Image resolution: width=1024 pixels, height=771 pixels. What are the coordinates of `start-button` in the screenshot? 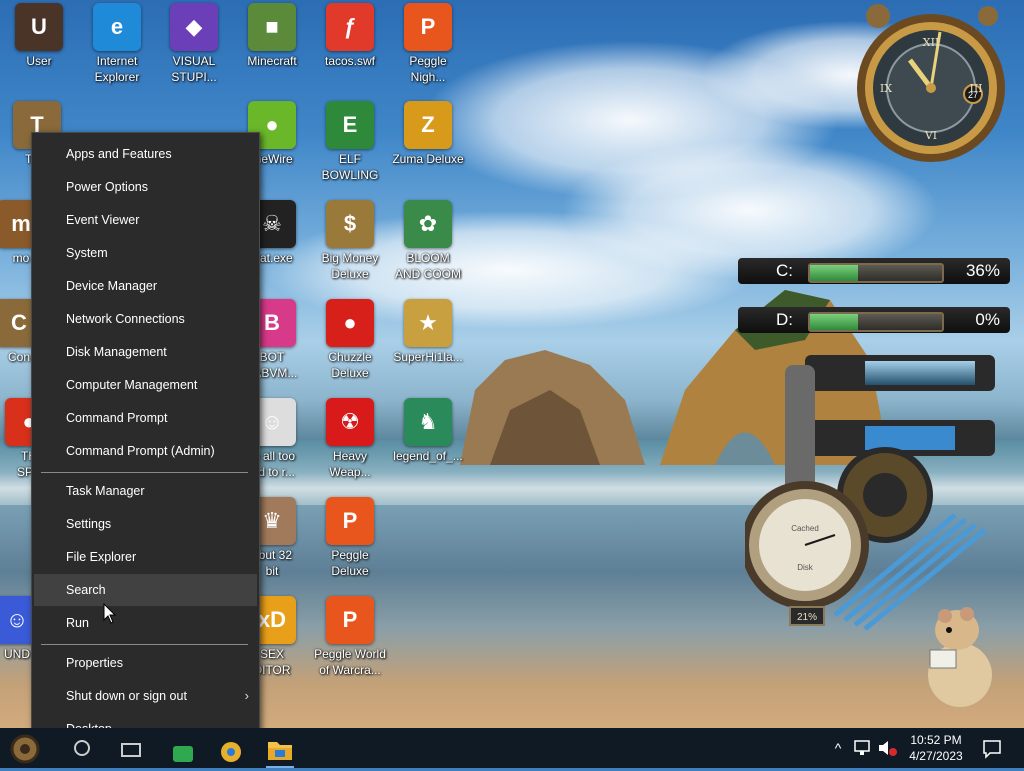 It's located at (25, 748).